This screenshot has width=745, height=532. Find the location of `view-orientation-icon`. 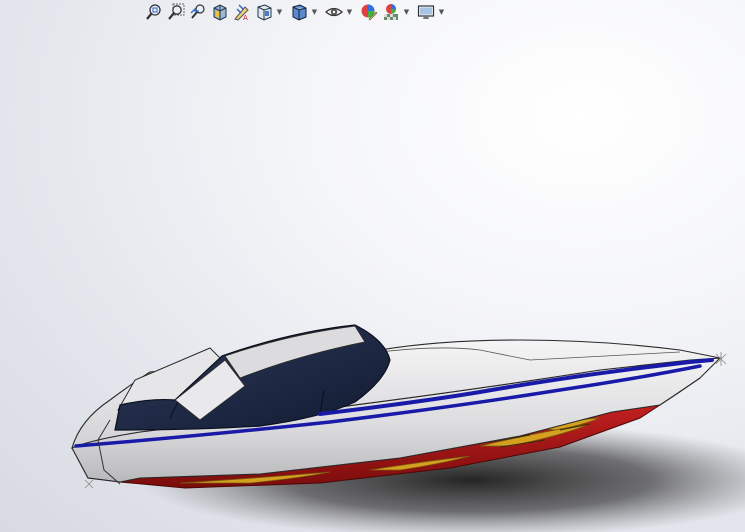

view-orientation-icon is located at coordinates (264, 12).